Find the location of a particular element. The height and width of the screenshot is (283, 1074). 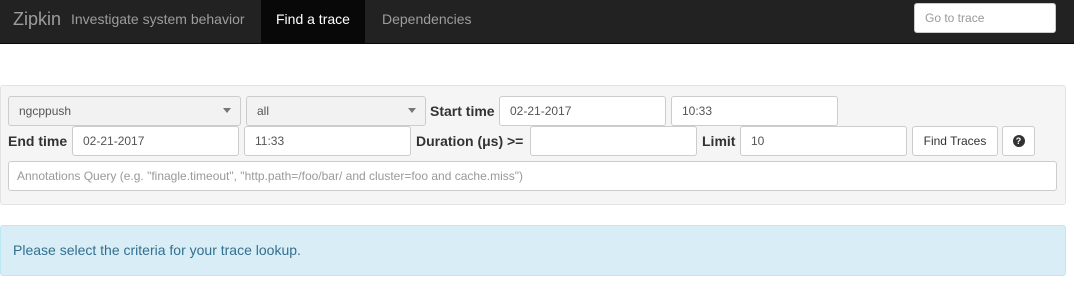

start-time-label: Start time is located at coordinates (462, 111).